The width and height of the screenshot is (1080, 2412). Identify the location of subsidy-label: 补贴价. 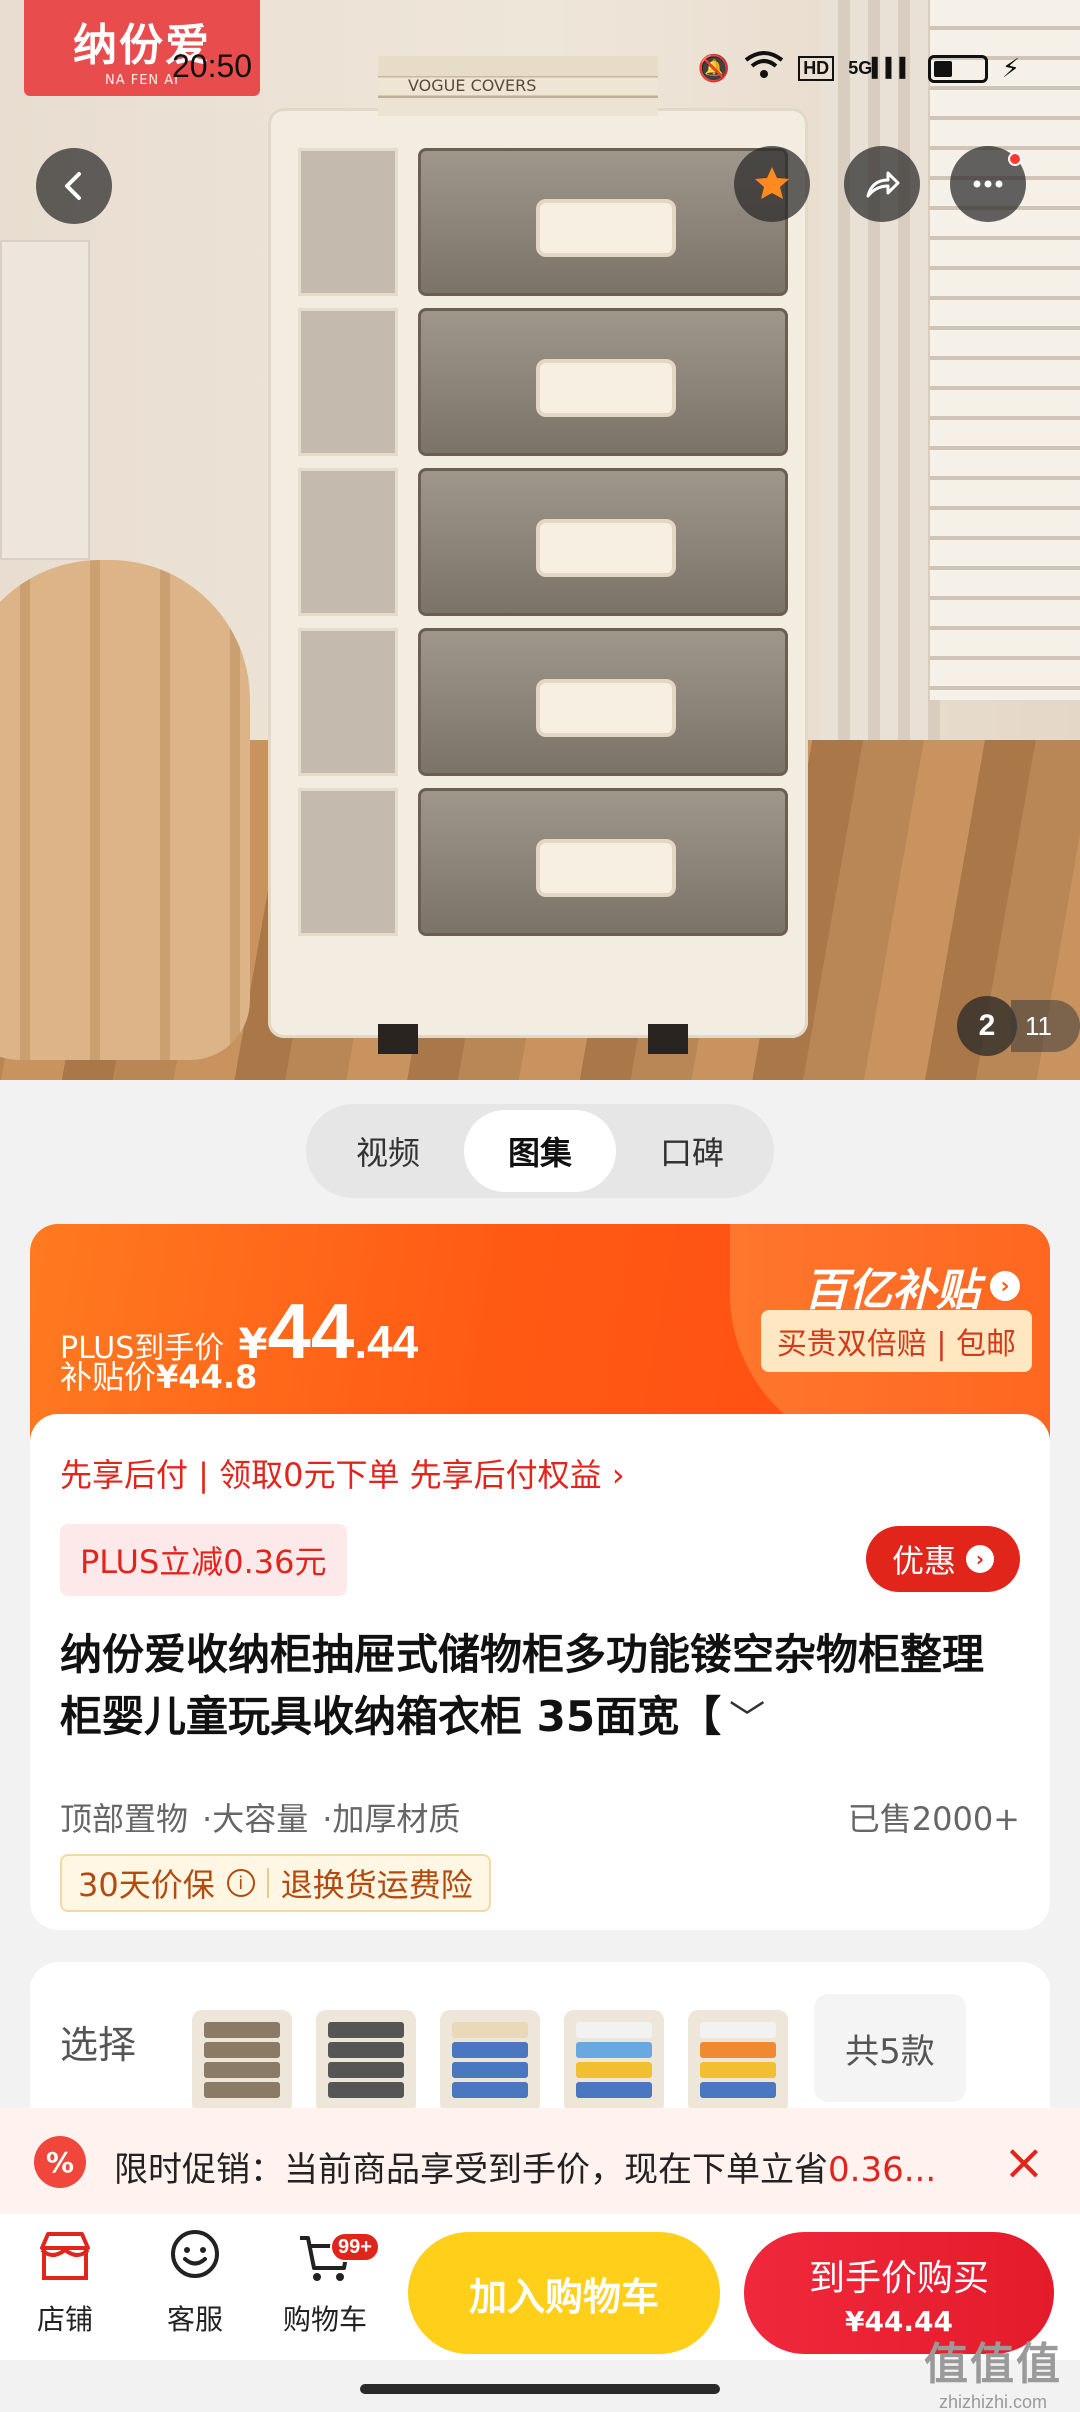
(108, 1377).